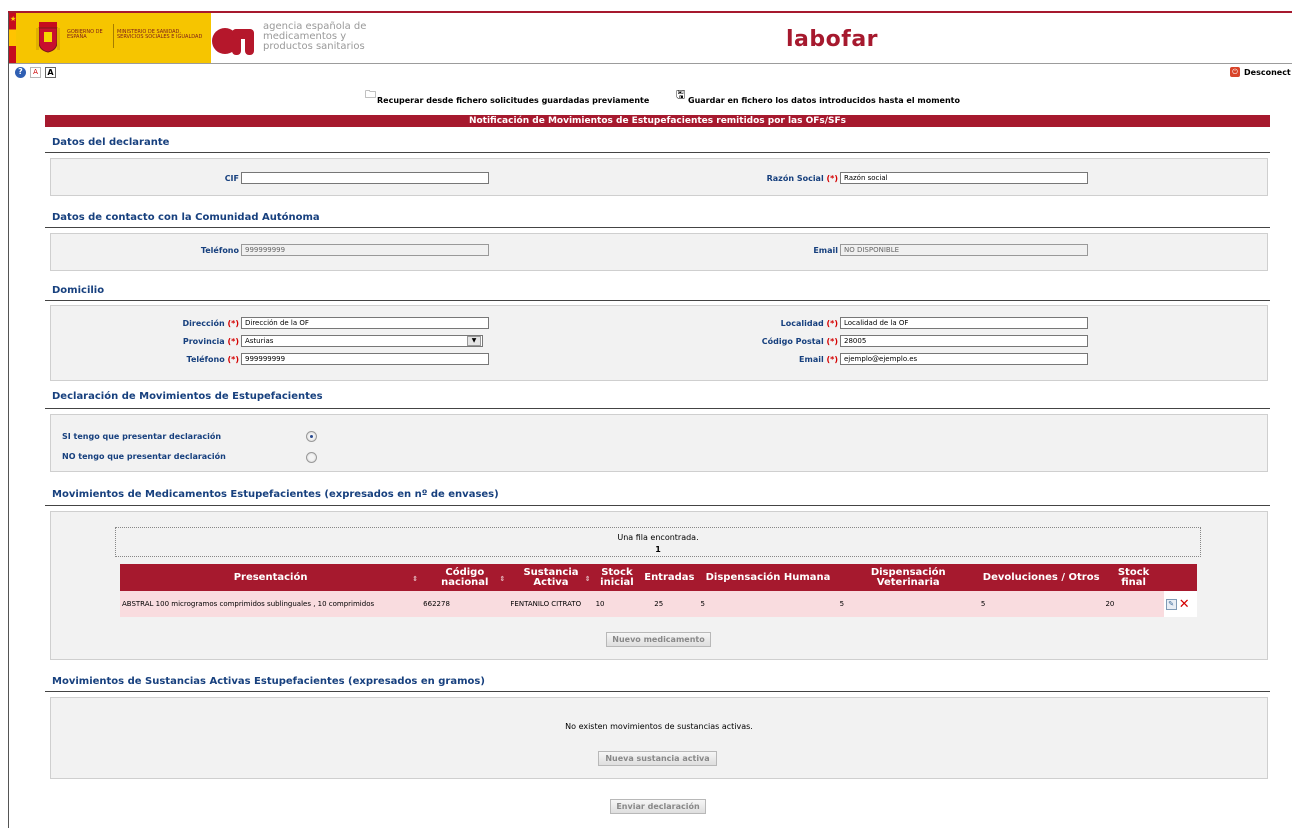  Describe the element at coordinates (48, 37) in the screenshot. I see `coat-of-arms-icon` at that location.